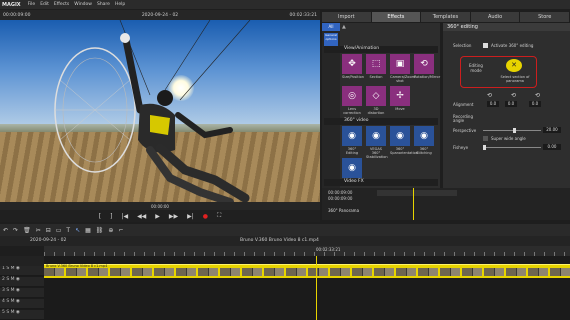 This screenshot has height=320, width=570. What do you see at coordinates (352, 141) in the screenshot?
I see `effect-360-editing: ◉ 360° Editing` at bounding box center [352, 141].